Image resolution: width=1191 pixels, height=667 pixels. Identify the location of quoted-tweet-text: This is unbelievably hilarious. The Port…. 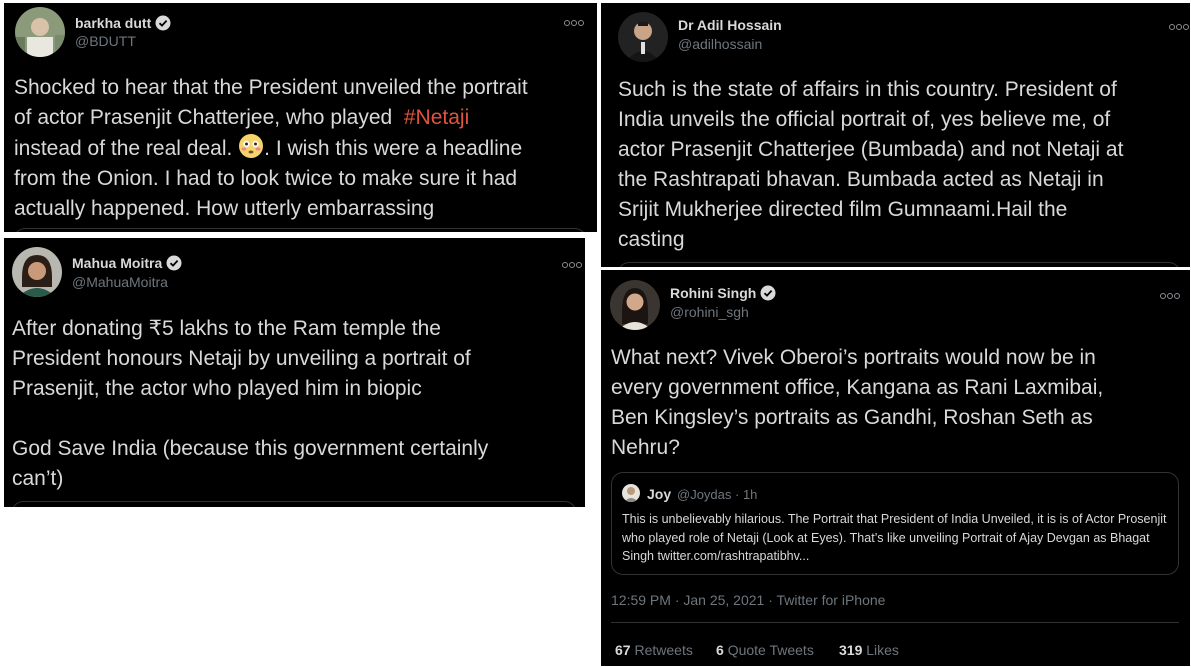
(894, 537).